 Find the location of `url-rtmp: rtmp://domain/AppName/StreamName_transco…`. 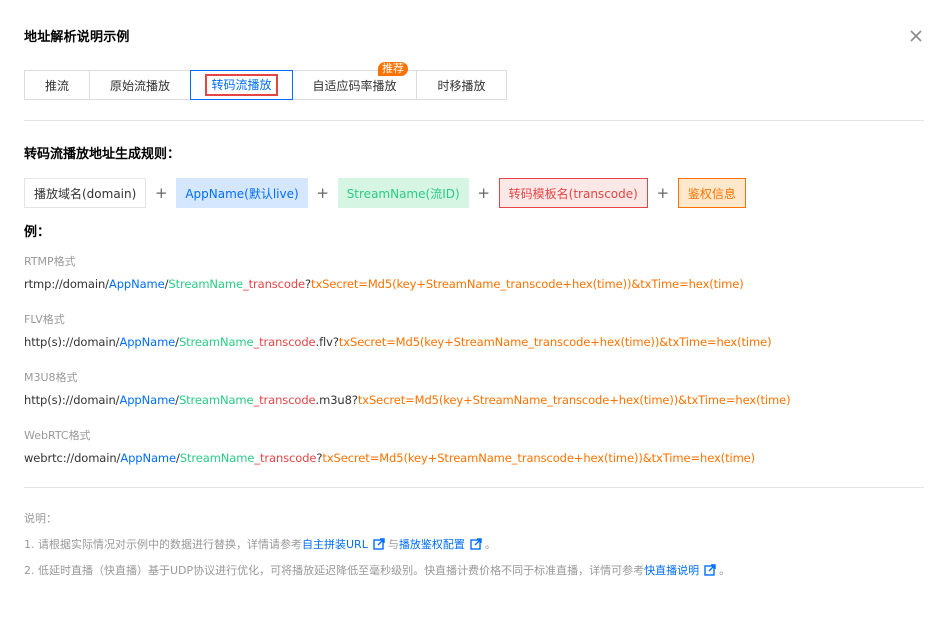

url-rtmp: rtmp://domain/AppName/StreamName_transco… is located at coordinates (384, 284).